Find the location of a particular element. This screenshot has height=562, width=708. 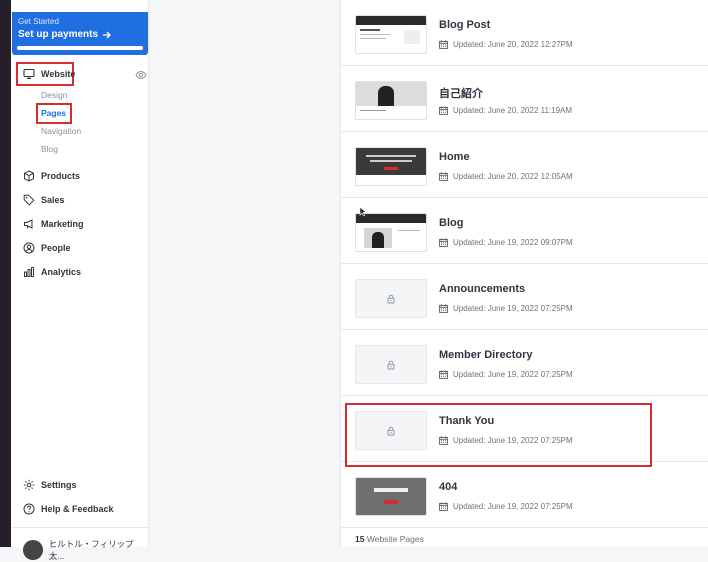

sidebar-subitem-design: Design is located at coordinates (54, 95).